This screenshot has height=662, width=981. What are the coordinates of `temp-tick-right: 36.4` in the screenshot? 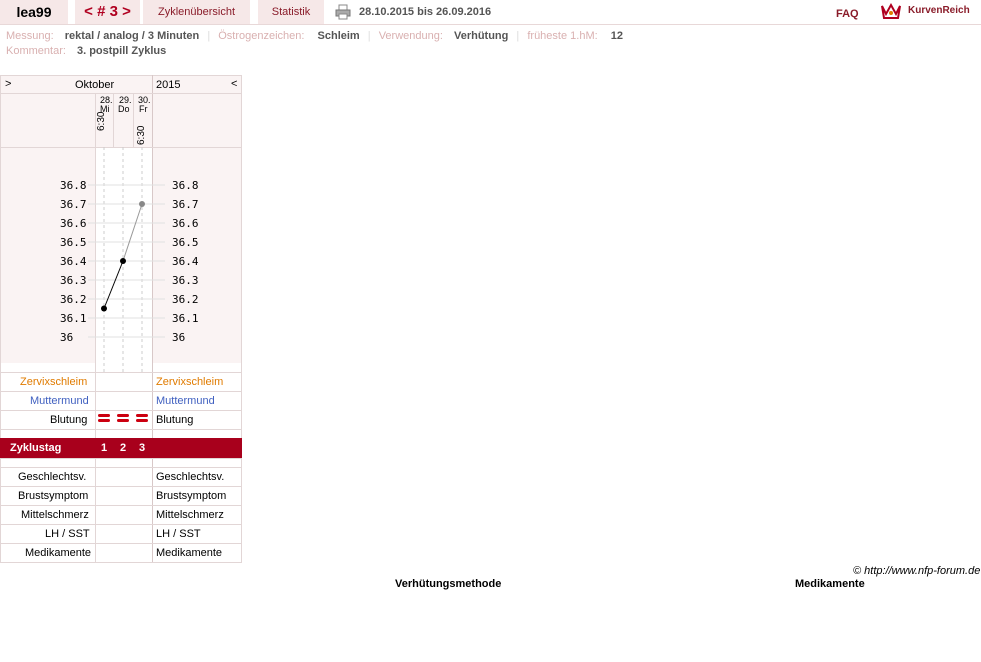 It's located at (185, 261).